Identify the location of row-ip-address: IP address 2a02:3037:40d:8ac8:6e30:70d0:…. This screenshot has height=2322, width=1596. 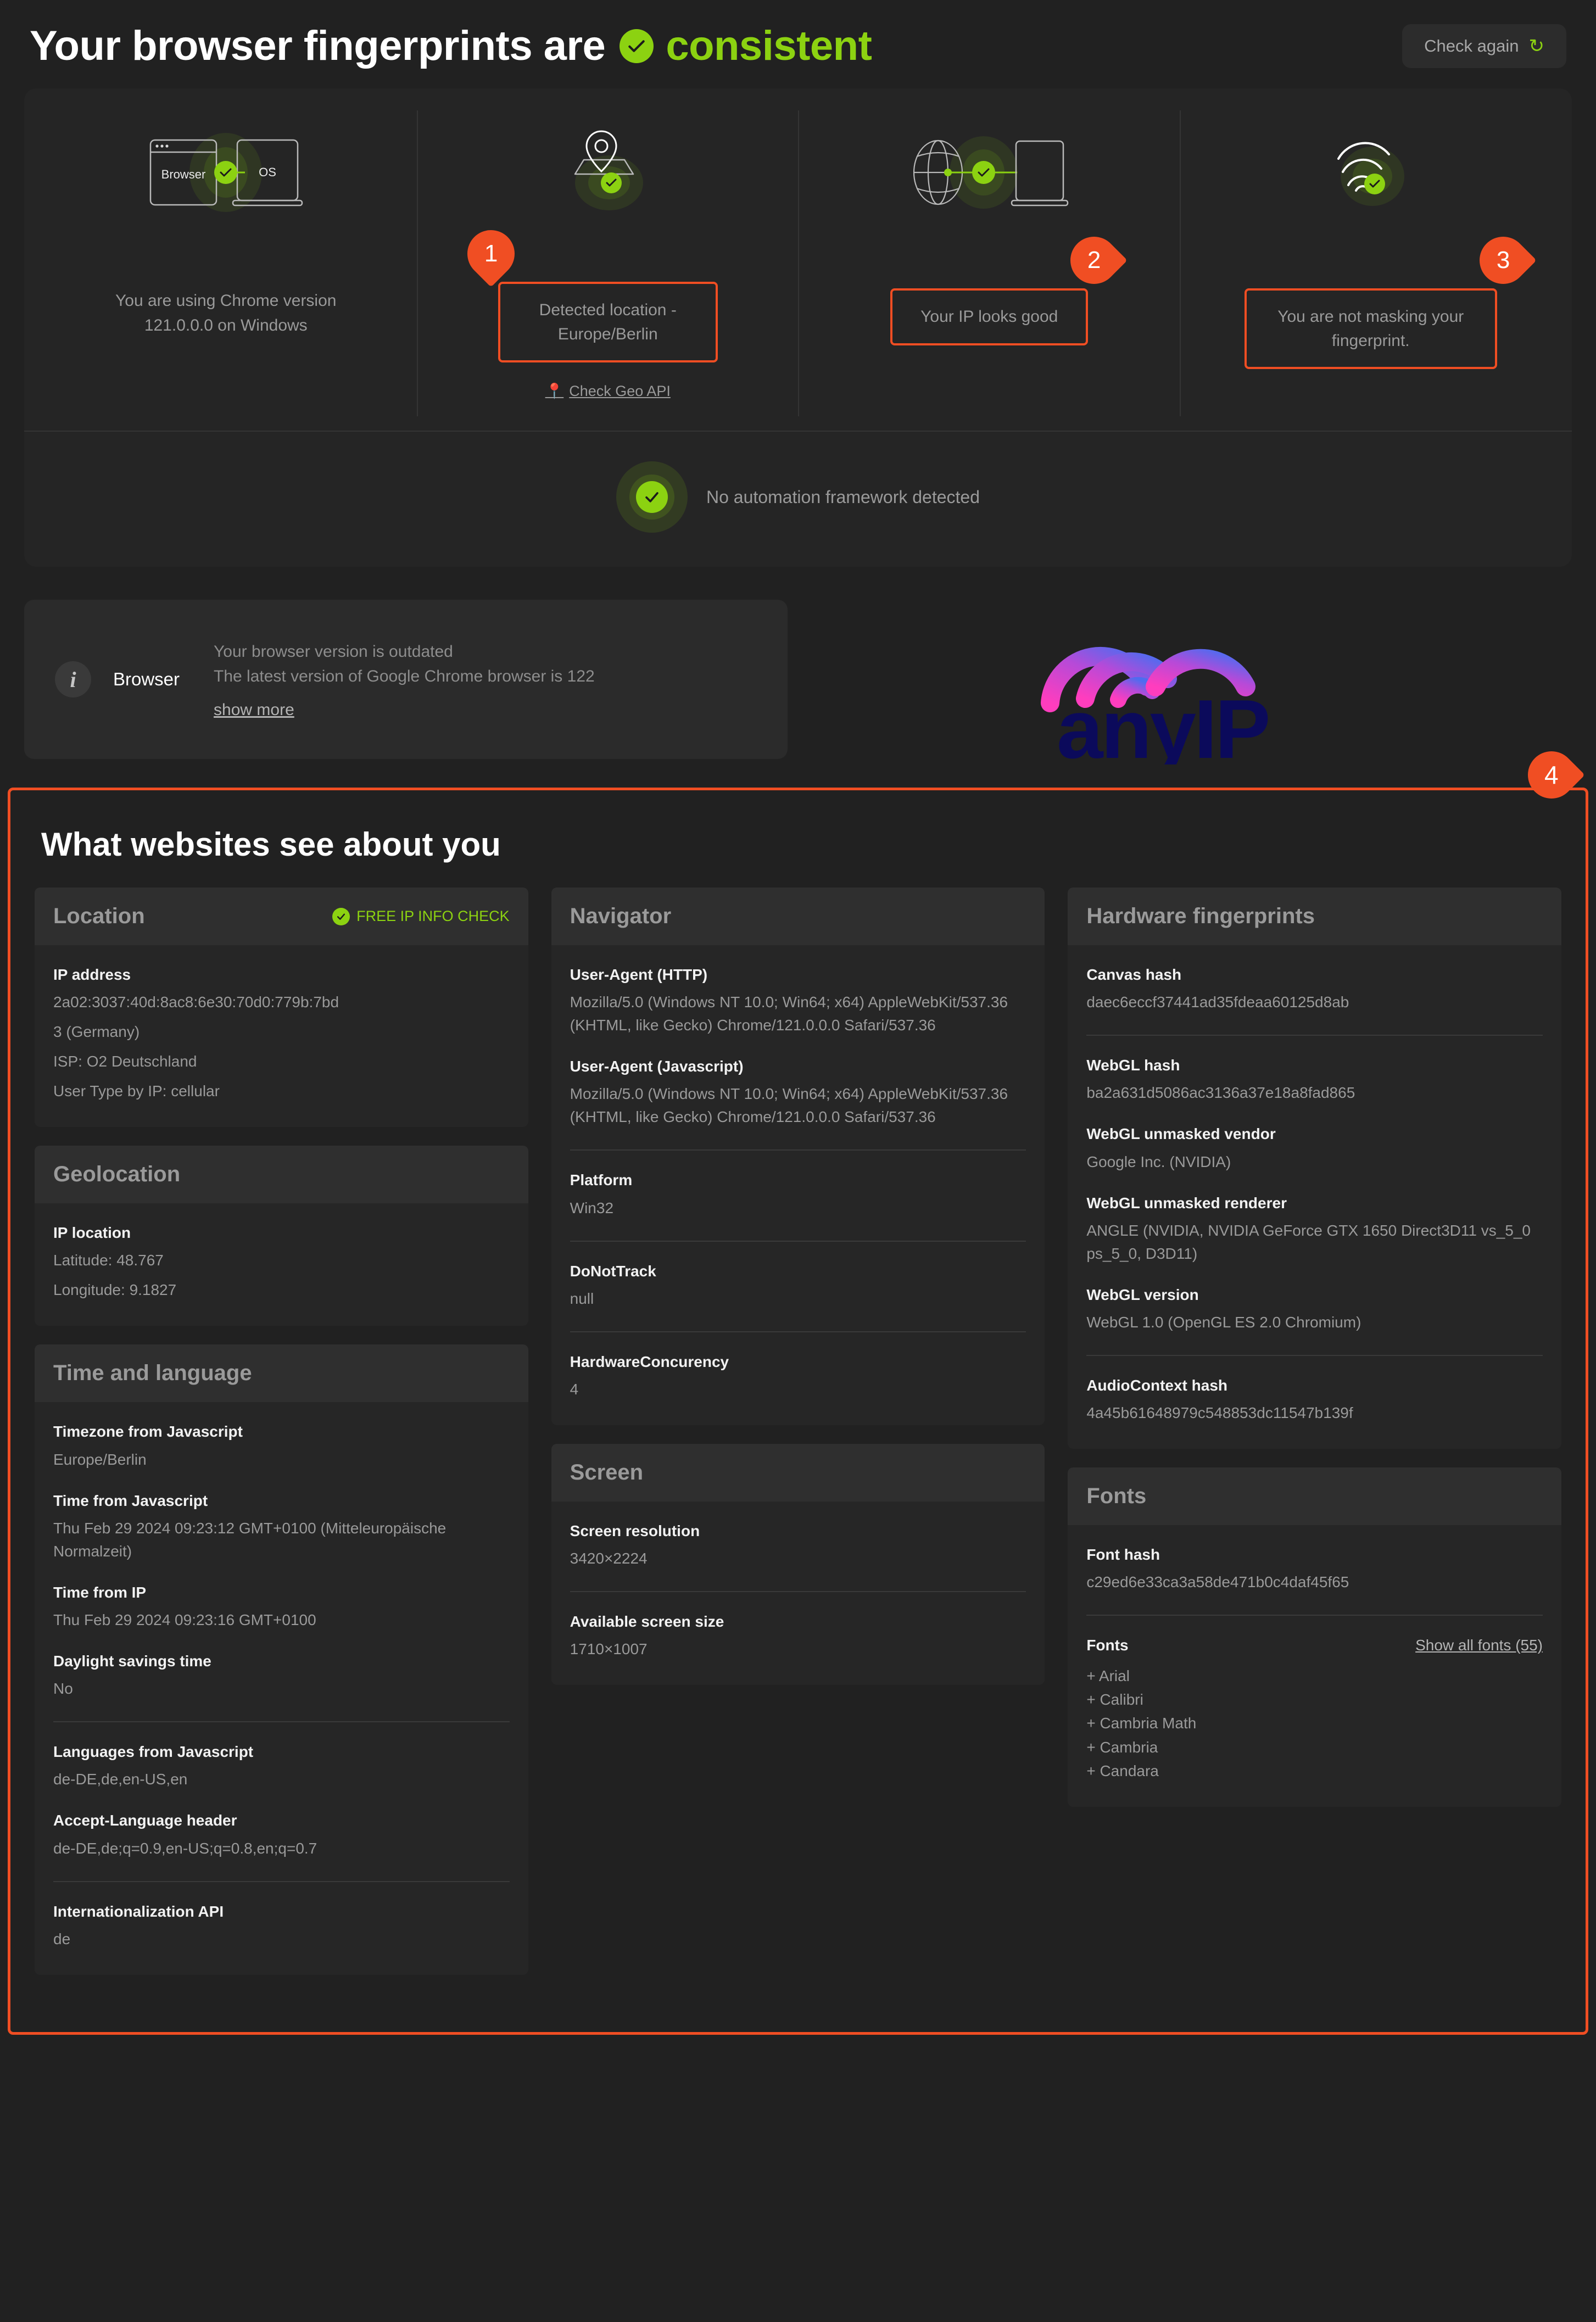
(281, 1034).